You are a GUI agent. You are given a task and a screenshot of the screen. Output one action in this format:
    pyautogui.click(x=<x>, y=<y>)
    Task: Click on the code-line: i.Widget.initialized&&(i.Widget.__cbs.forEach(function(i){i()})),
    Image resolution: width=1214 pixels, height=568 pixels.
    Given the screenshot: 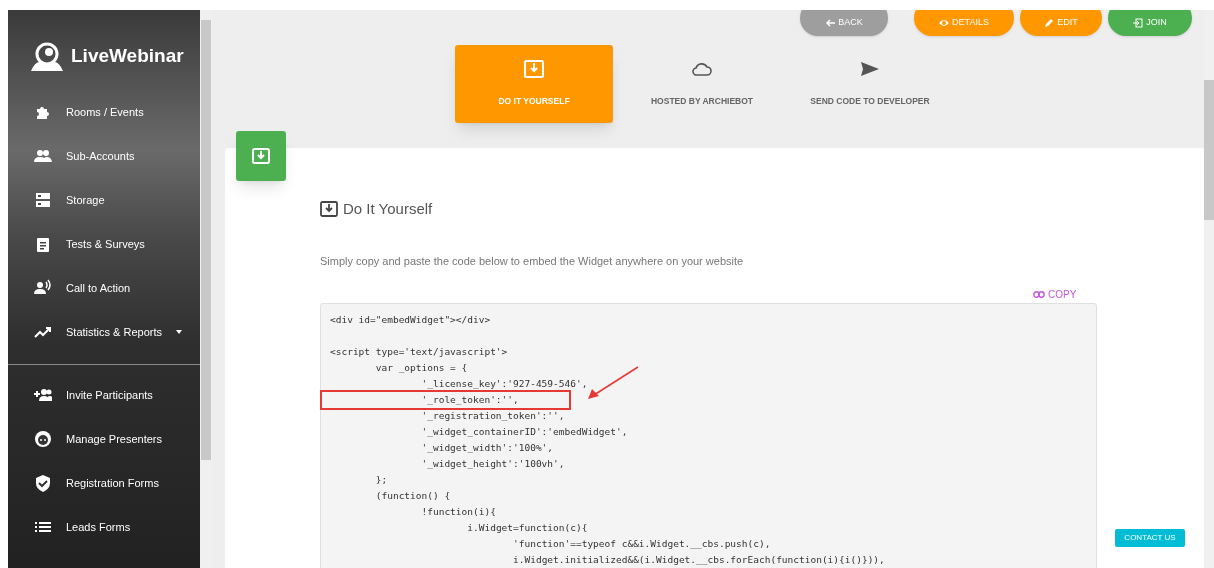 What is the action you would take?
    pyautogui.click(x=698, y=560)
    